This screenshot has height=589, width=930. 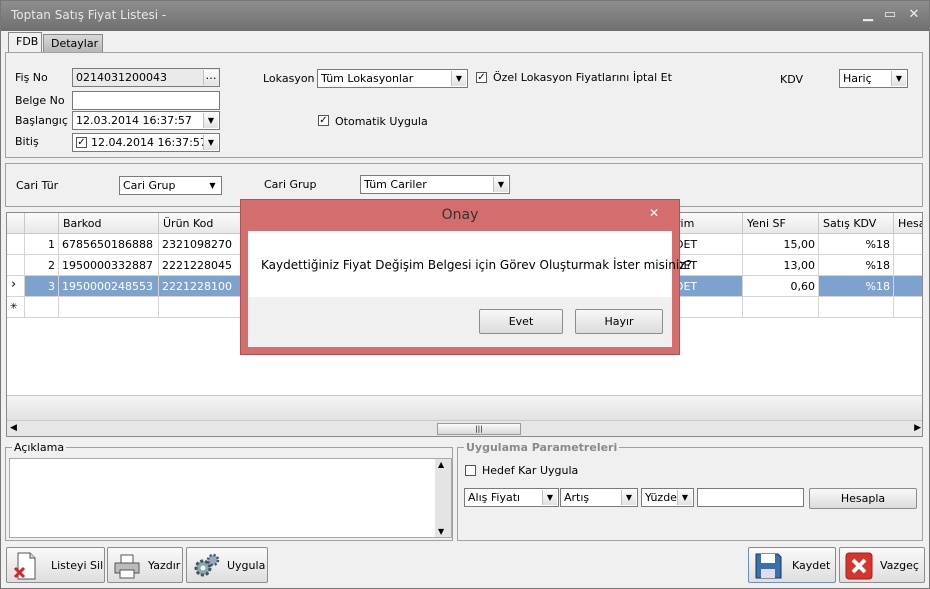 I want to click on uygula-button: Uygula, so click(x=227, y=565).